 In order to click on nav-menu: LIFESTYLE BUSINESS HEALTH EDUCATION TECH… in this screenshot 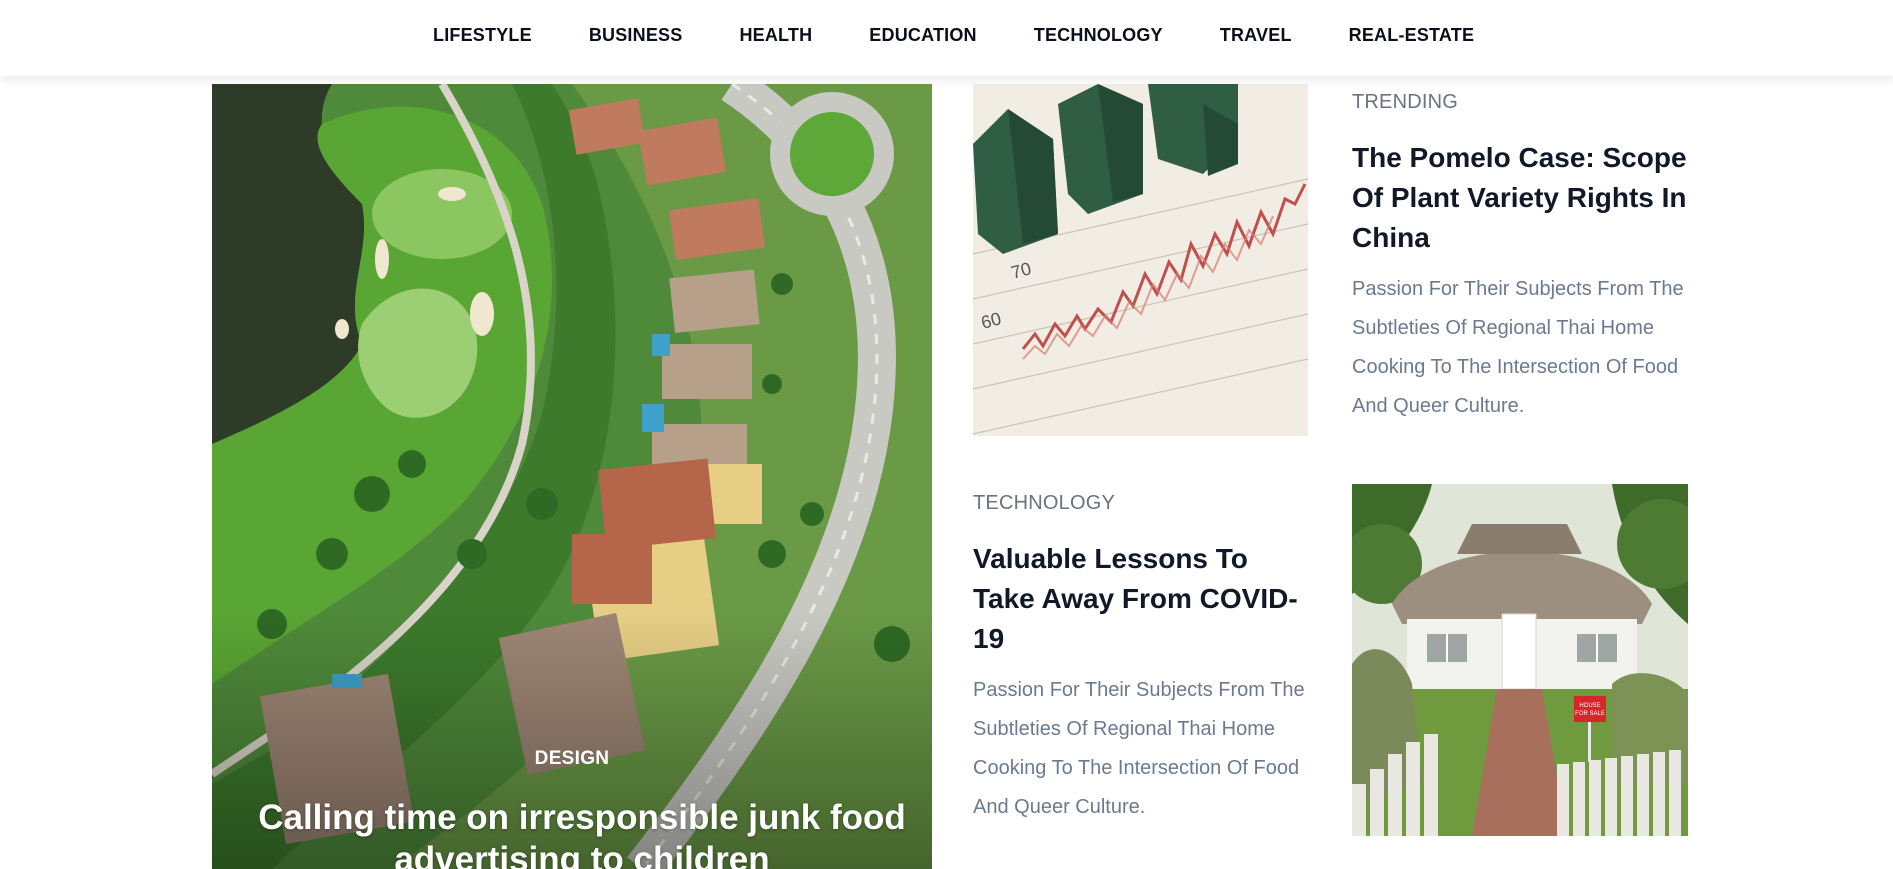, I will do `click(953, 35)`.